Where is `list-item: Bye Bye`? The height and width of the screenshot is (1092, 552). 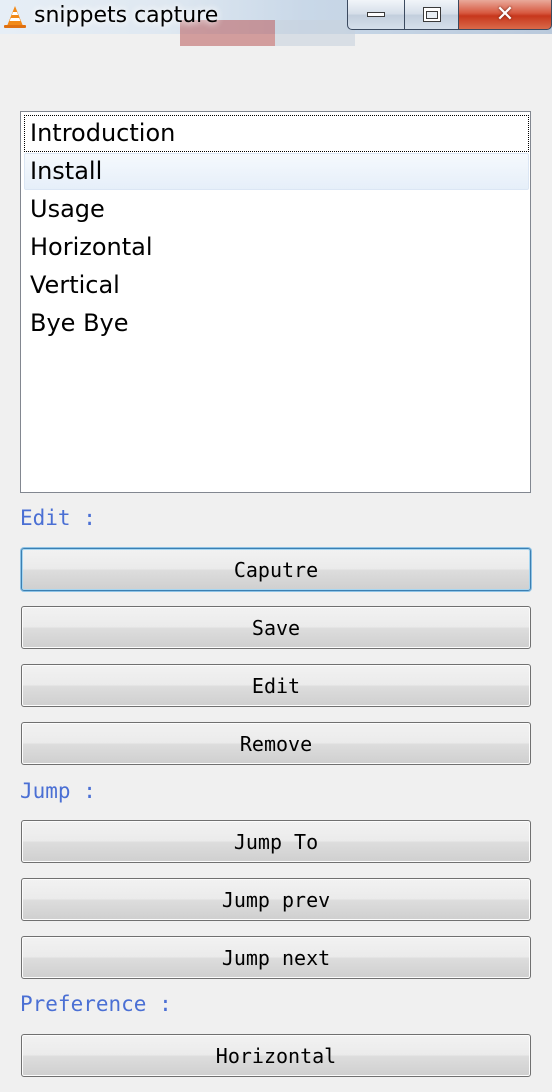 list-item: Bye Bye is located at coordinates (276, 323).